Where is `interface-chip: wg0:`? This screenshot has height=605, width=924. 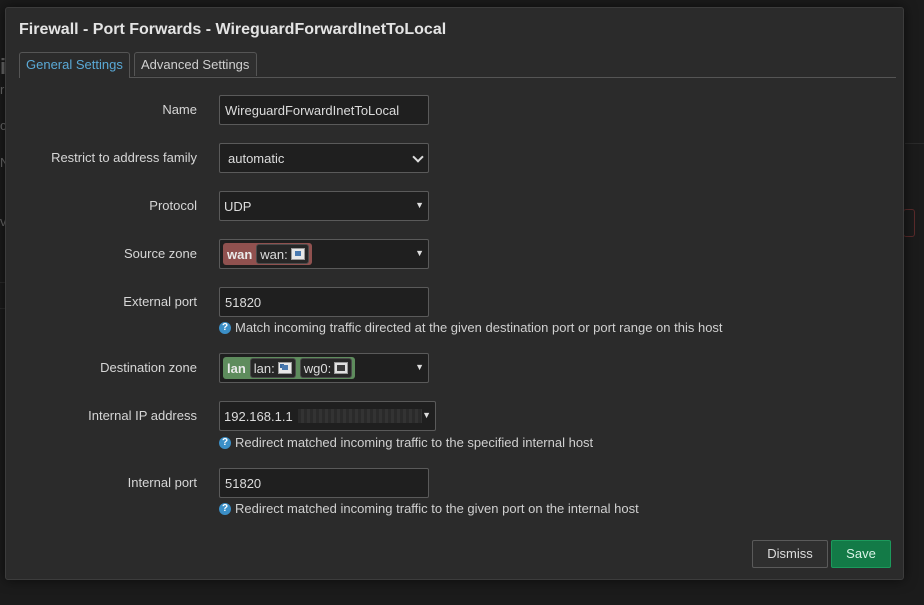
interface-chip: wg0: is located at coordinates (326, 368).